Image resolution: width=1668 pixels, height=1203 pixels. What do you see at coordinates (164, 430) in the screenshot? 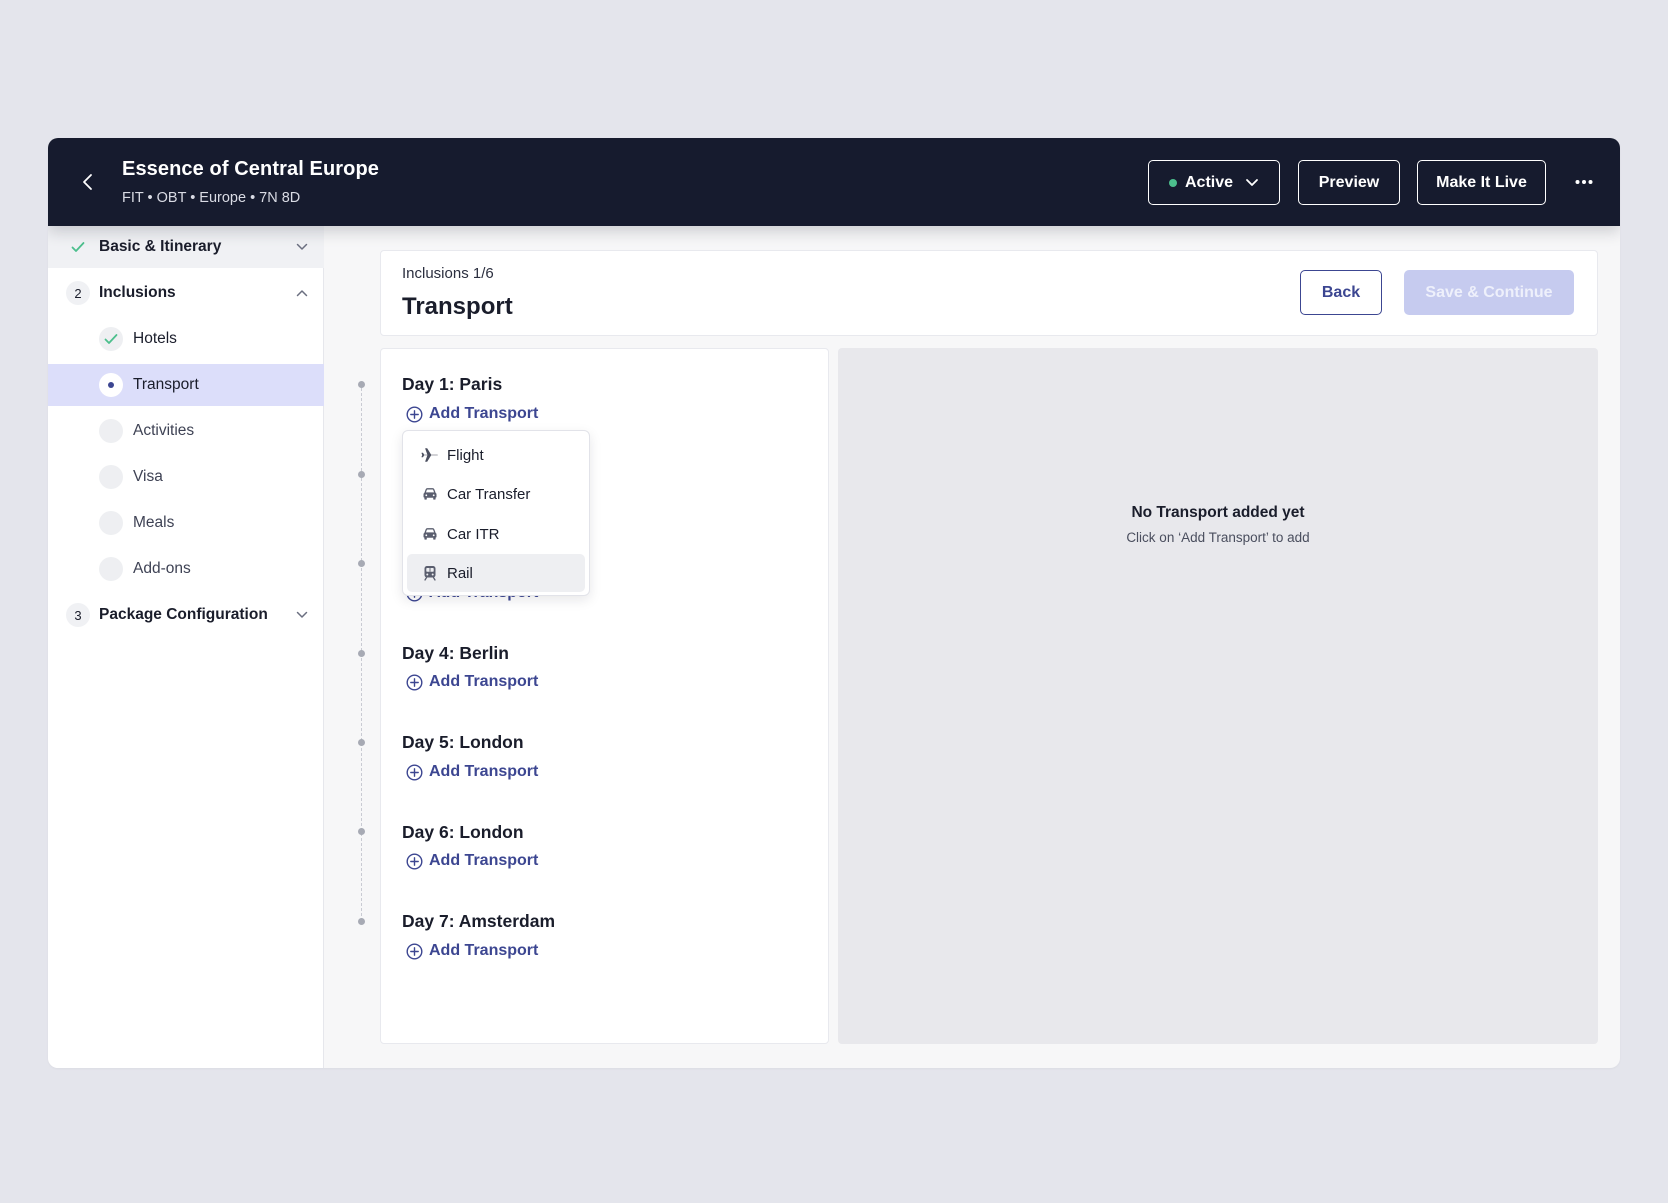
I see `sidebar-item-label: Activities` at bounding box center [164, 430].